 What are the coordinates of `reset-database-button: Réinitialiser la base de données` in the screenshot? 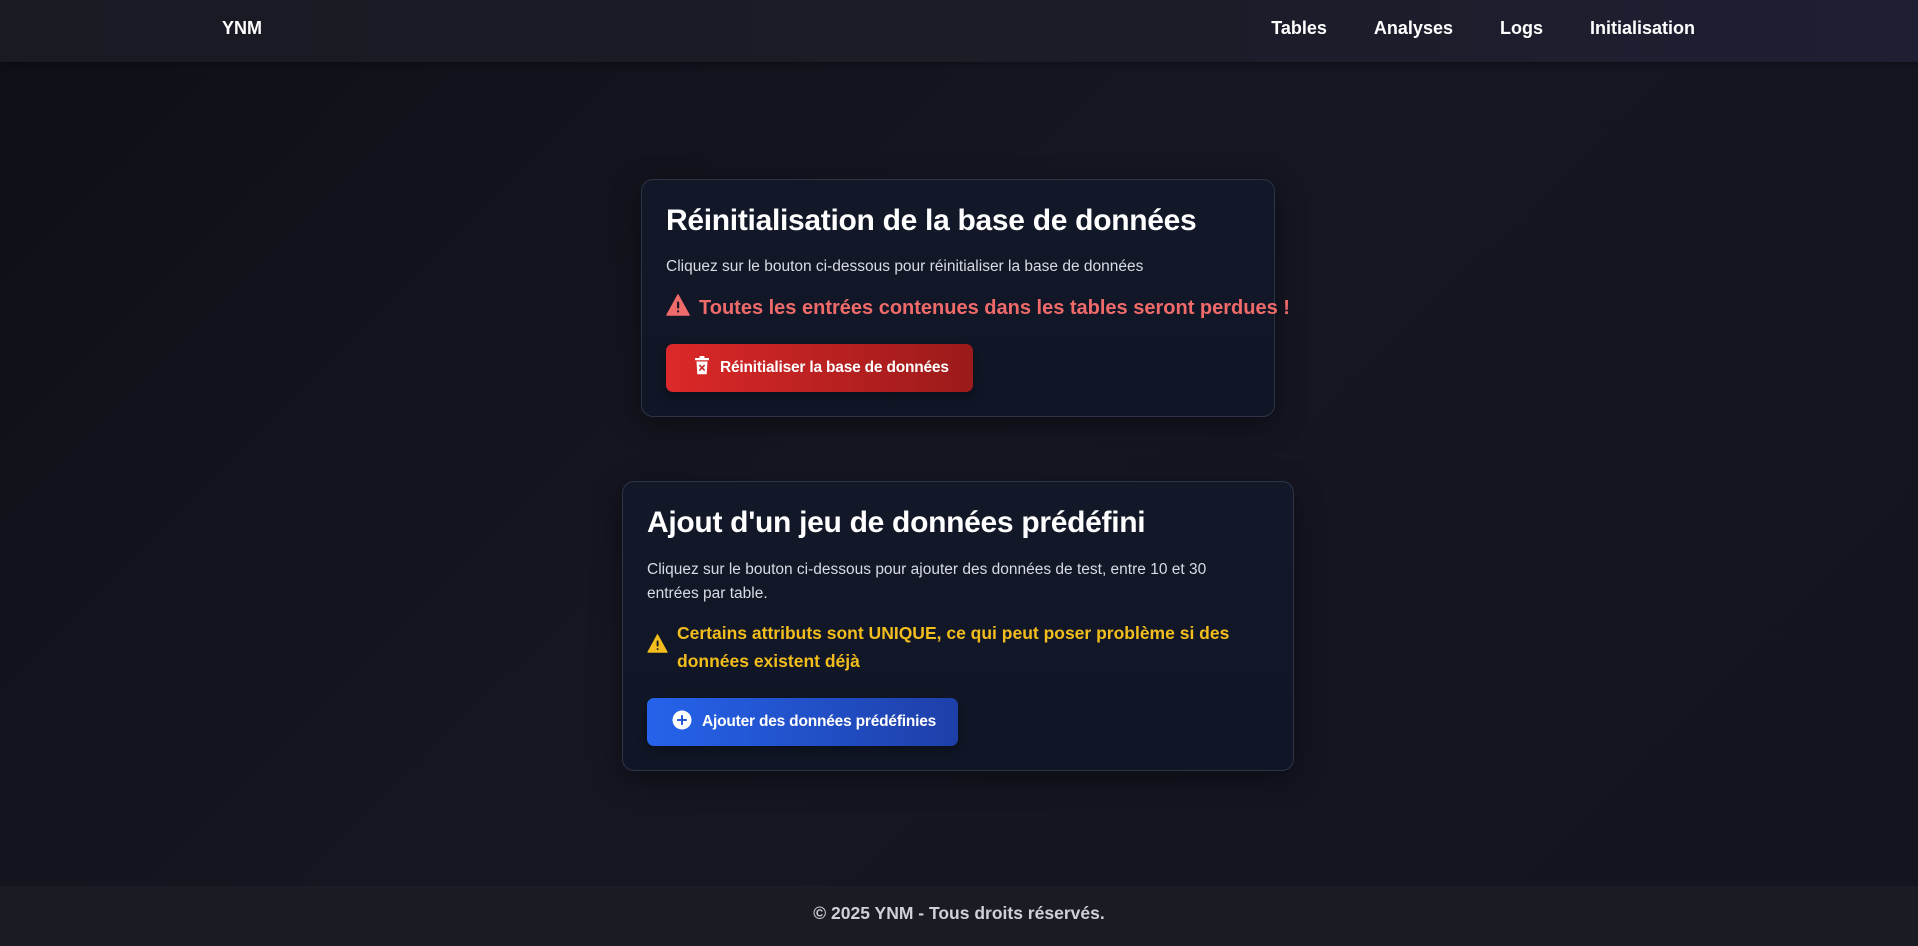 It's located at (819, 368).